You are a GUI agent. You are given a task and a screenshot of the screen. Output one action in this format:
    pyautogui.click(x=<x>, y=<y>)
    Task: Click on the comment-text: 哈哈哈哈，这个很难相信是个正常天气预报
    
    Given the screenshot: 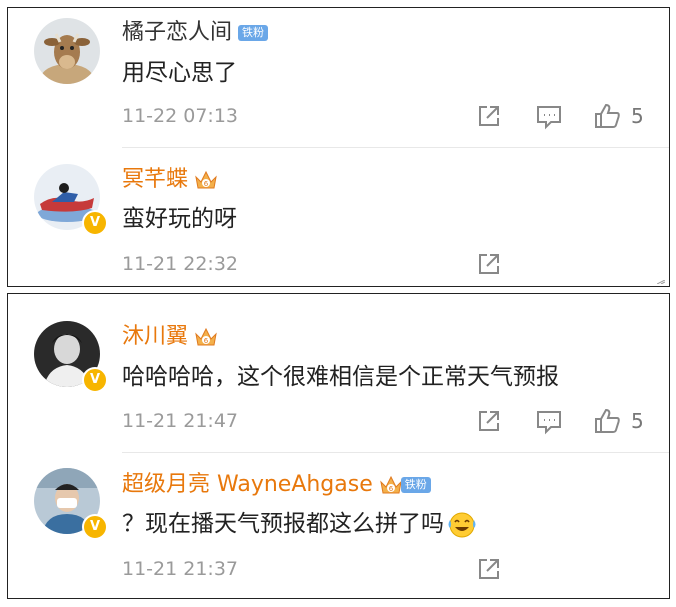 What is the action you would take?
    pyautogui.click(x=340, y=377)
    